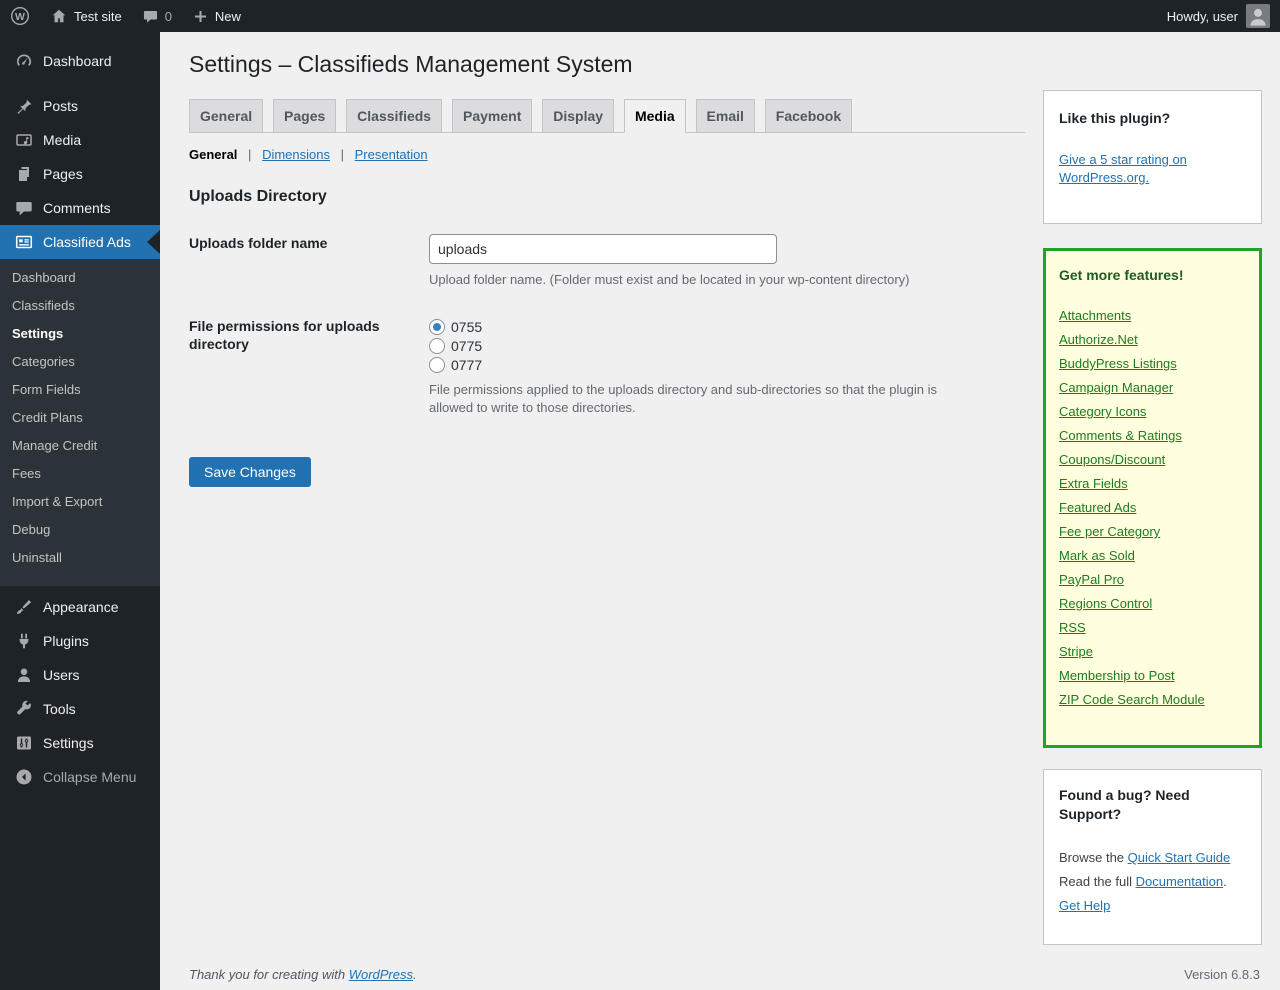 The image size is (1280, 990). Describe the element at coordinates (80, 306) in the screenshot. I see `submenu-item-classifieds: Classifieds` at that location.